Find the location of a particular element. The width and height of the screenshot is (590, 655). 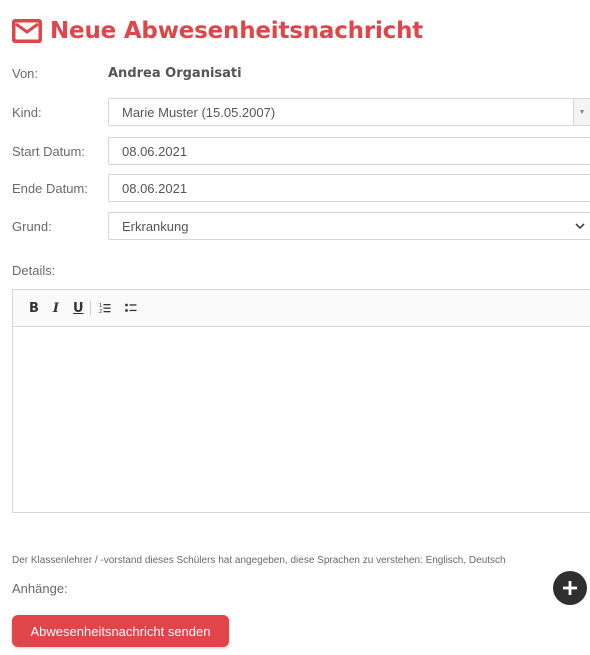

end-date-value: 08.06.2021 is located at coordinates (155, 188).